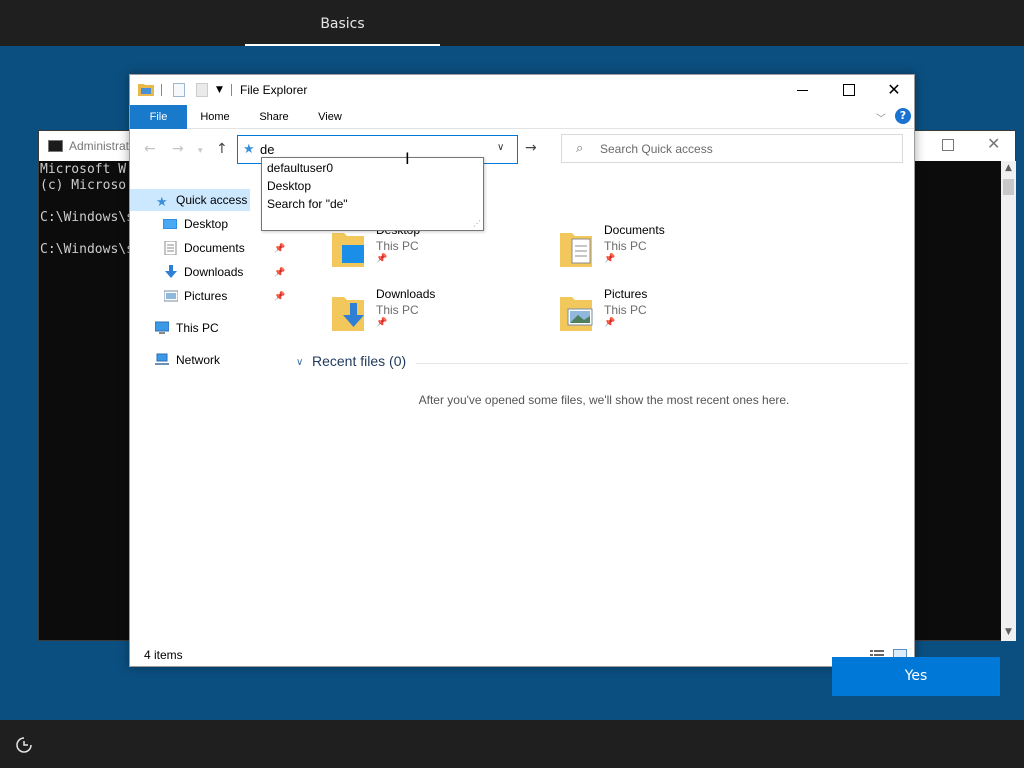 This screenshot has width=1024, height=768. I want to click on recent-locations-icon: ▾, so click(200, 151).